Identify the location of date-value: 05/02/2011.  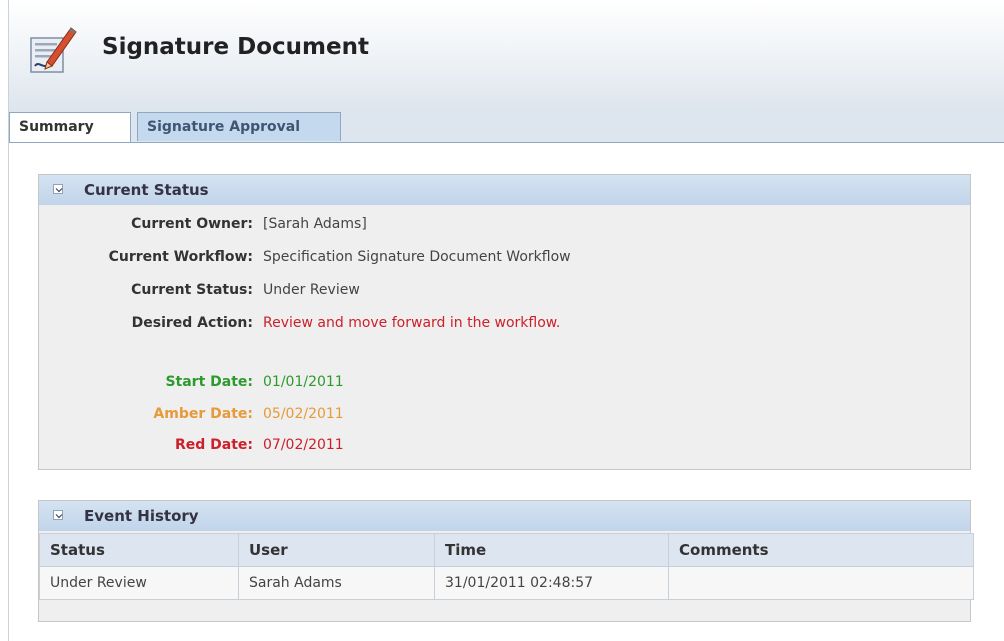
(303, 414).